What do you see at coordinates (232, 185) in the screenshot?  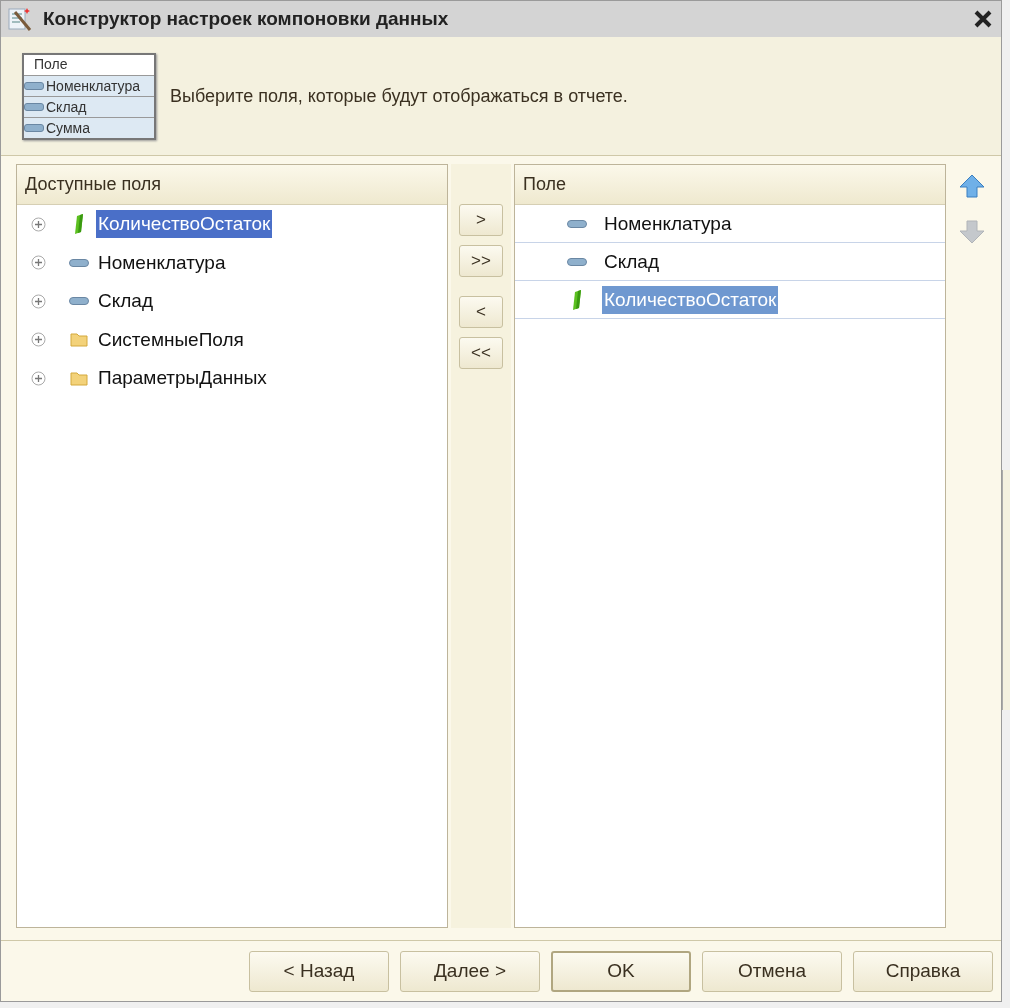 I see `column-header: Доступные поля` at bounding box center [232, 185].